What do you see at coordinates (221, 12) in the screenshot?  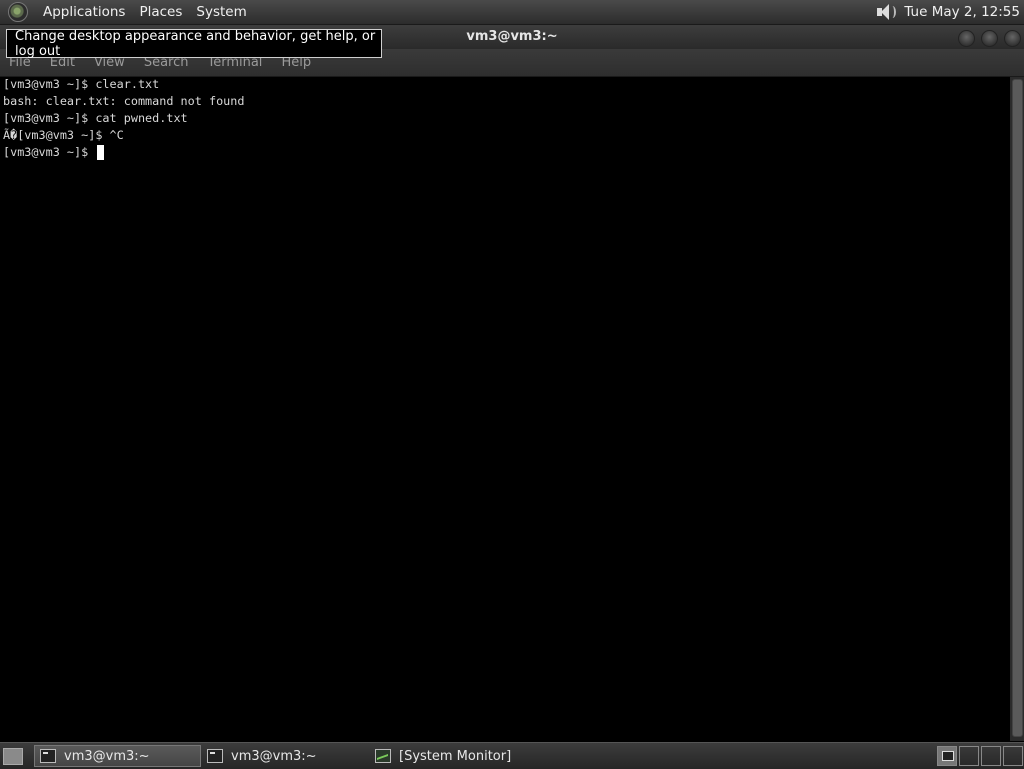 I see `system-menu: System` at bounding box center [221, 12].